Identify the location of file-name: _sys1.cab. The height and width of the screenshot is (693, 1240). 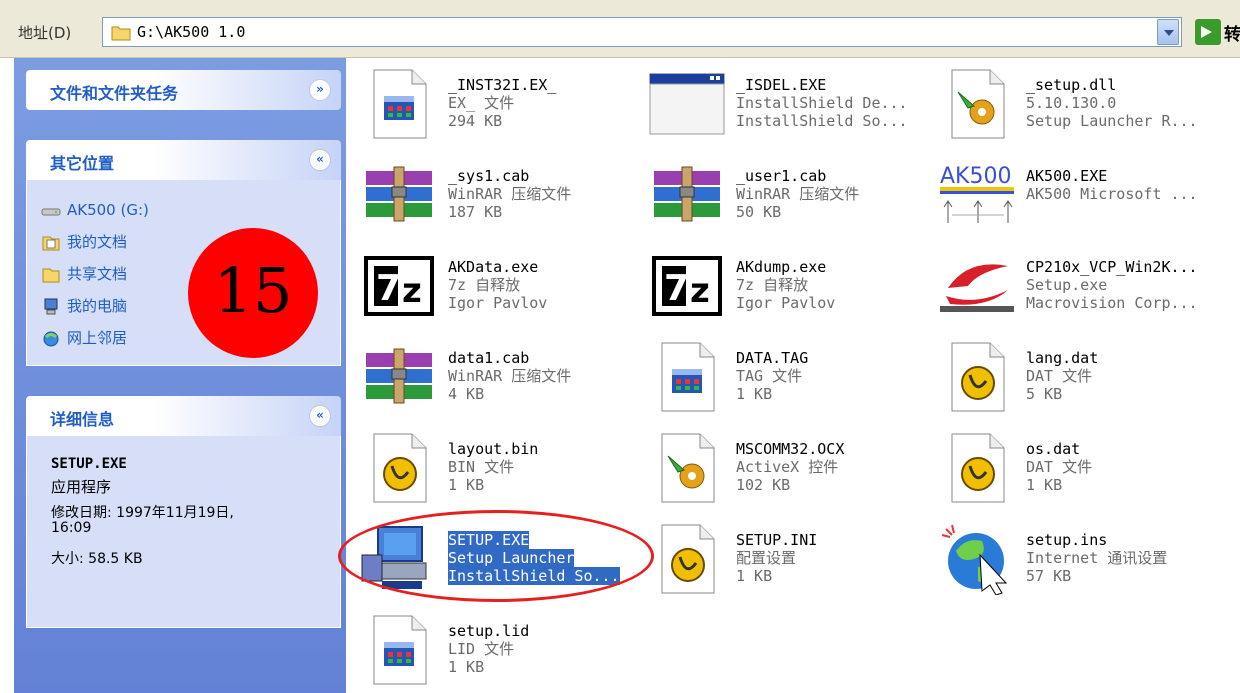
(489, 176).